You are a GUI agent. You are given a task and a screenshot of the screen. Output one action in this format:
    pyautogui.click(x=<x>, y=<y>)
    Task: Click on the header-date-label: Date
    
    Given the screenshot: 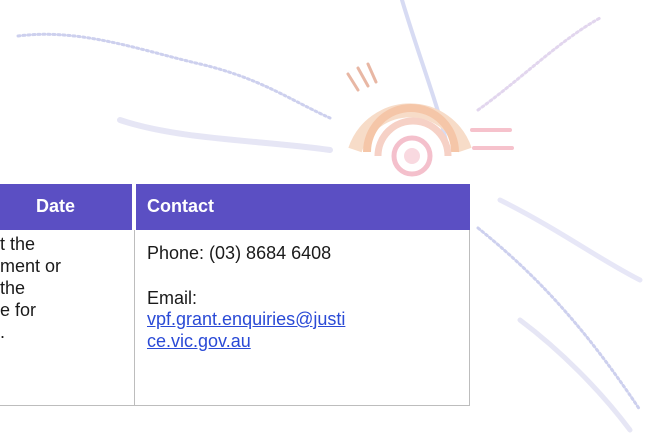 What is the action you would take?
    pyautogui.click(x=56, y=206)
    